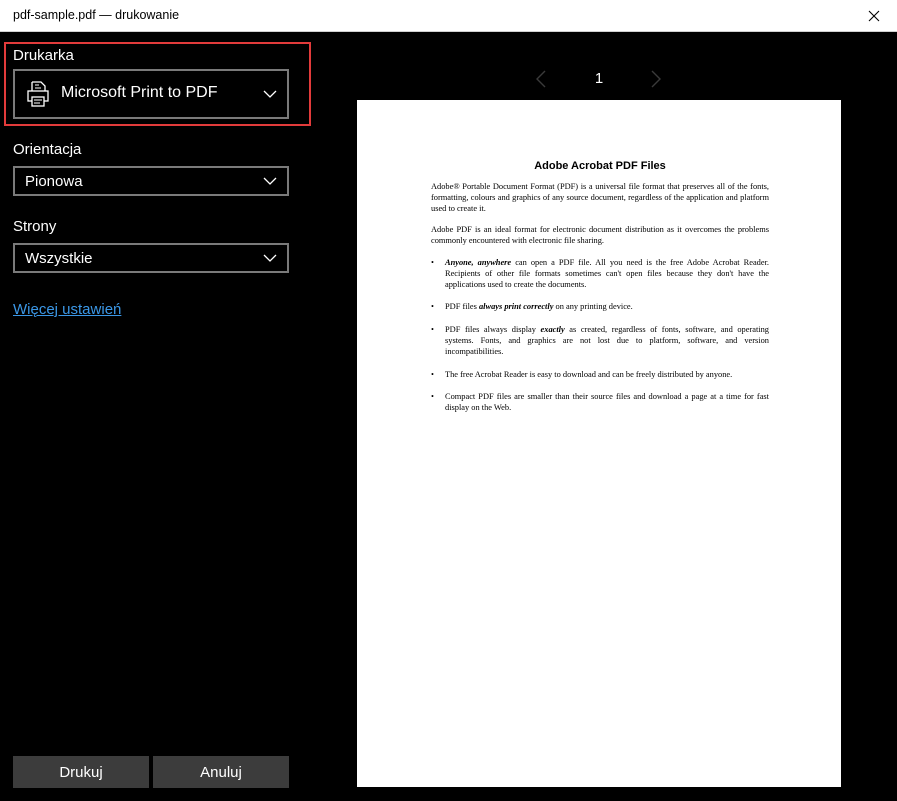 Image resolution: width=897 pixels, height=801 pixels. I want to click on close-button, so click(874, 15).